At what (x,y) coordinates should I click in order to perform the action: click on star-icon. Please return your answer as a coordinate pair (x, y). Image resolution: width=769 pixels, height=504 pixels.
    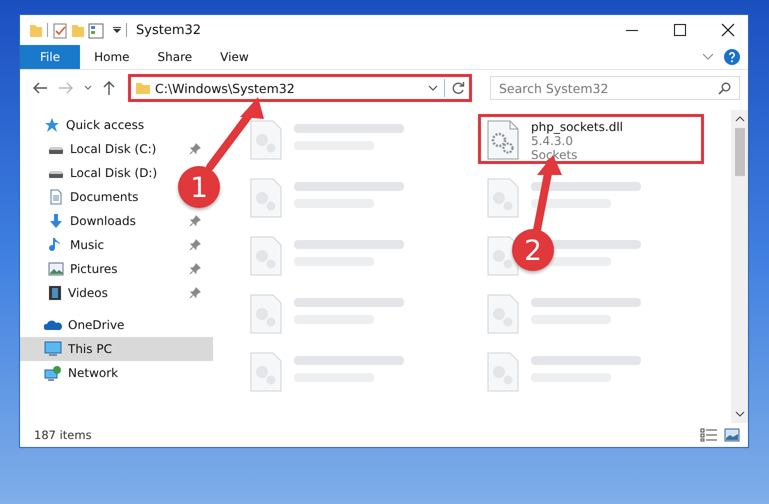
    Looking at the image, I should click on (52, 125).